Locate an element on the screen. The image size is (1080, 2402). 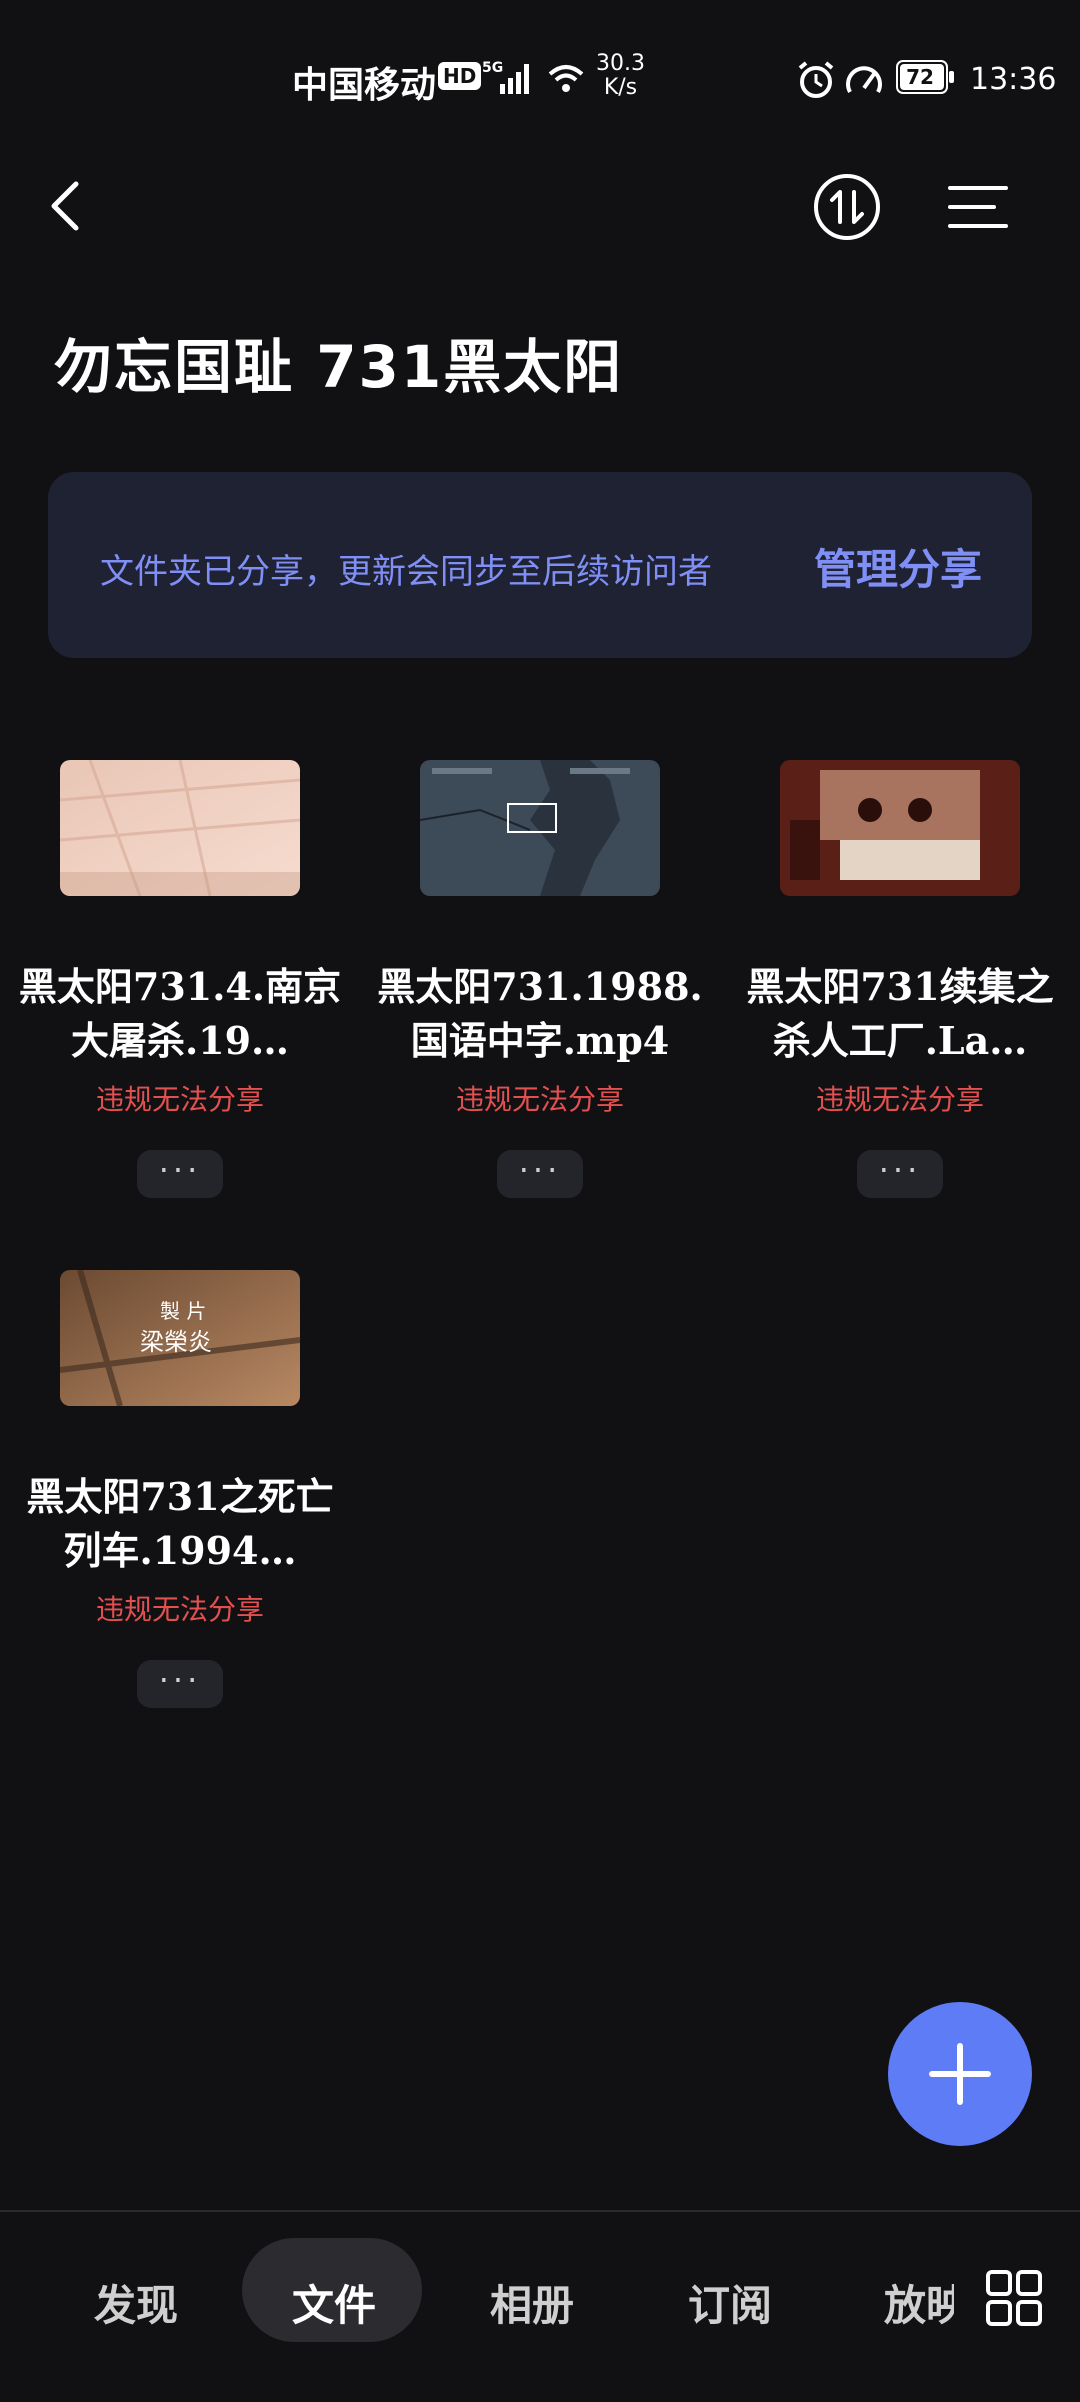
nav-item-discover: 发现 is located at coordinates (136, 2302).